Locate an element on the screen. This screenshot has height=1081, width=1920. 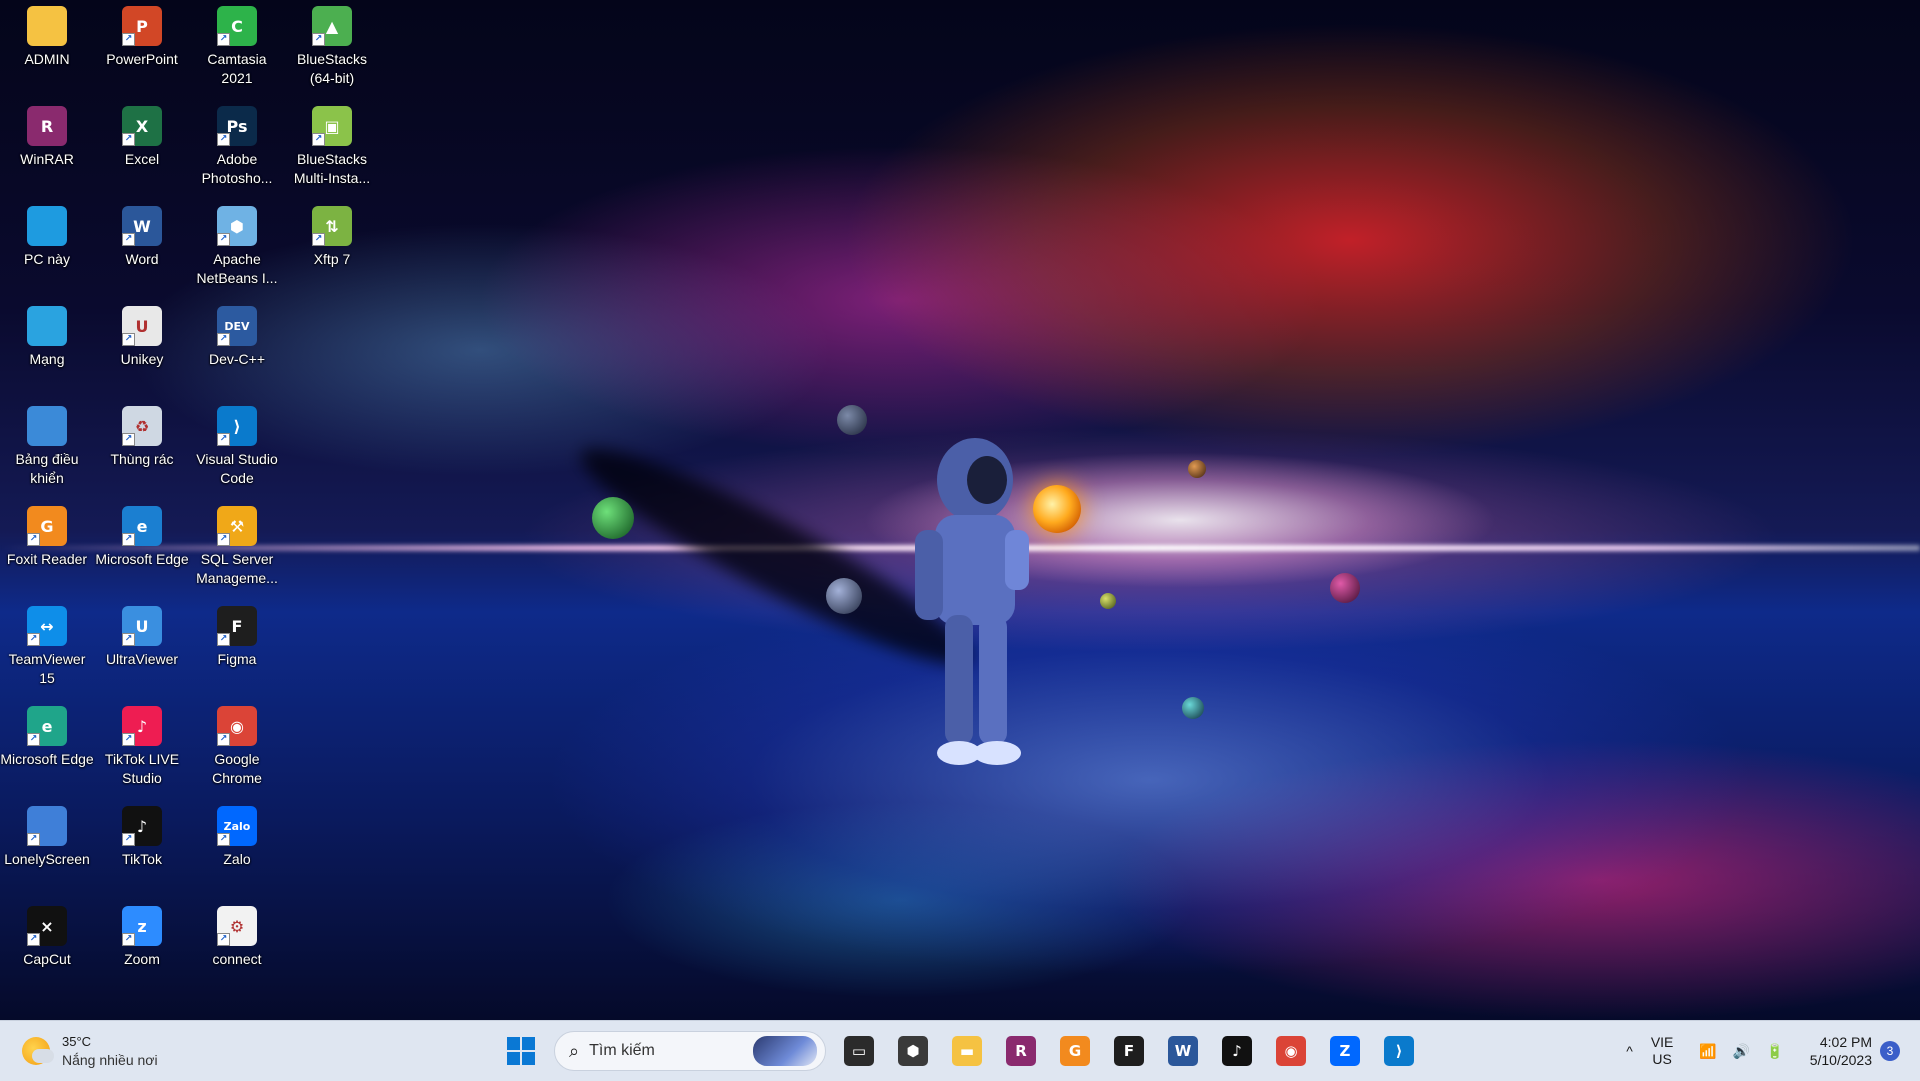
taskbar-app-foxit-reader: G is located at coordinates (1075, 1051).